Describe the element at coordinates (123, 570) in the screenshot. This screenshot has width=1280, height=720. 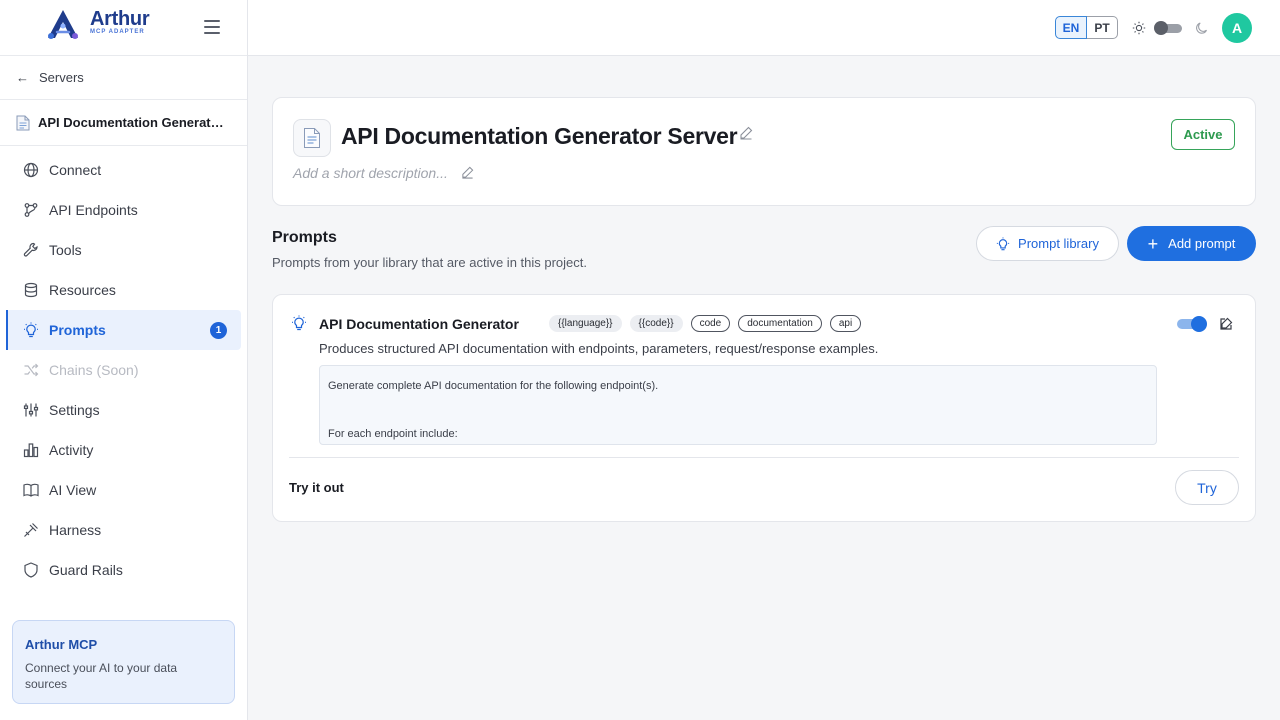
I see `sidebar-item-guard-rails: Guard Rails` at that location.